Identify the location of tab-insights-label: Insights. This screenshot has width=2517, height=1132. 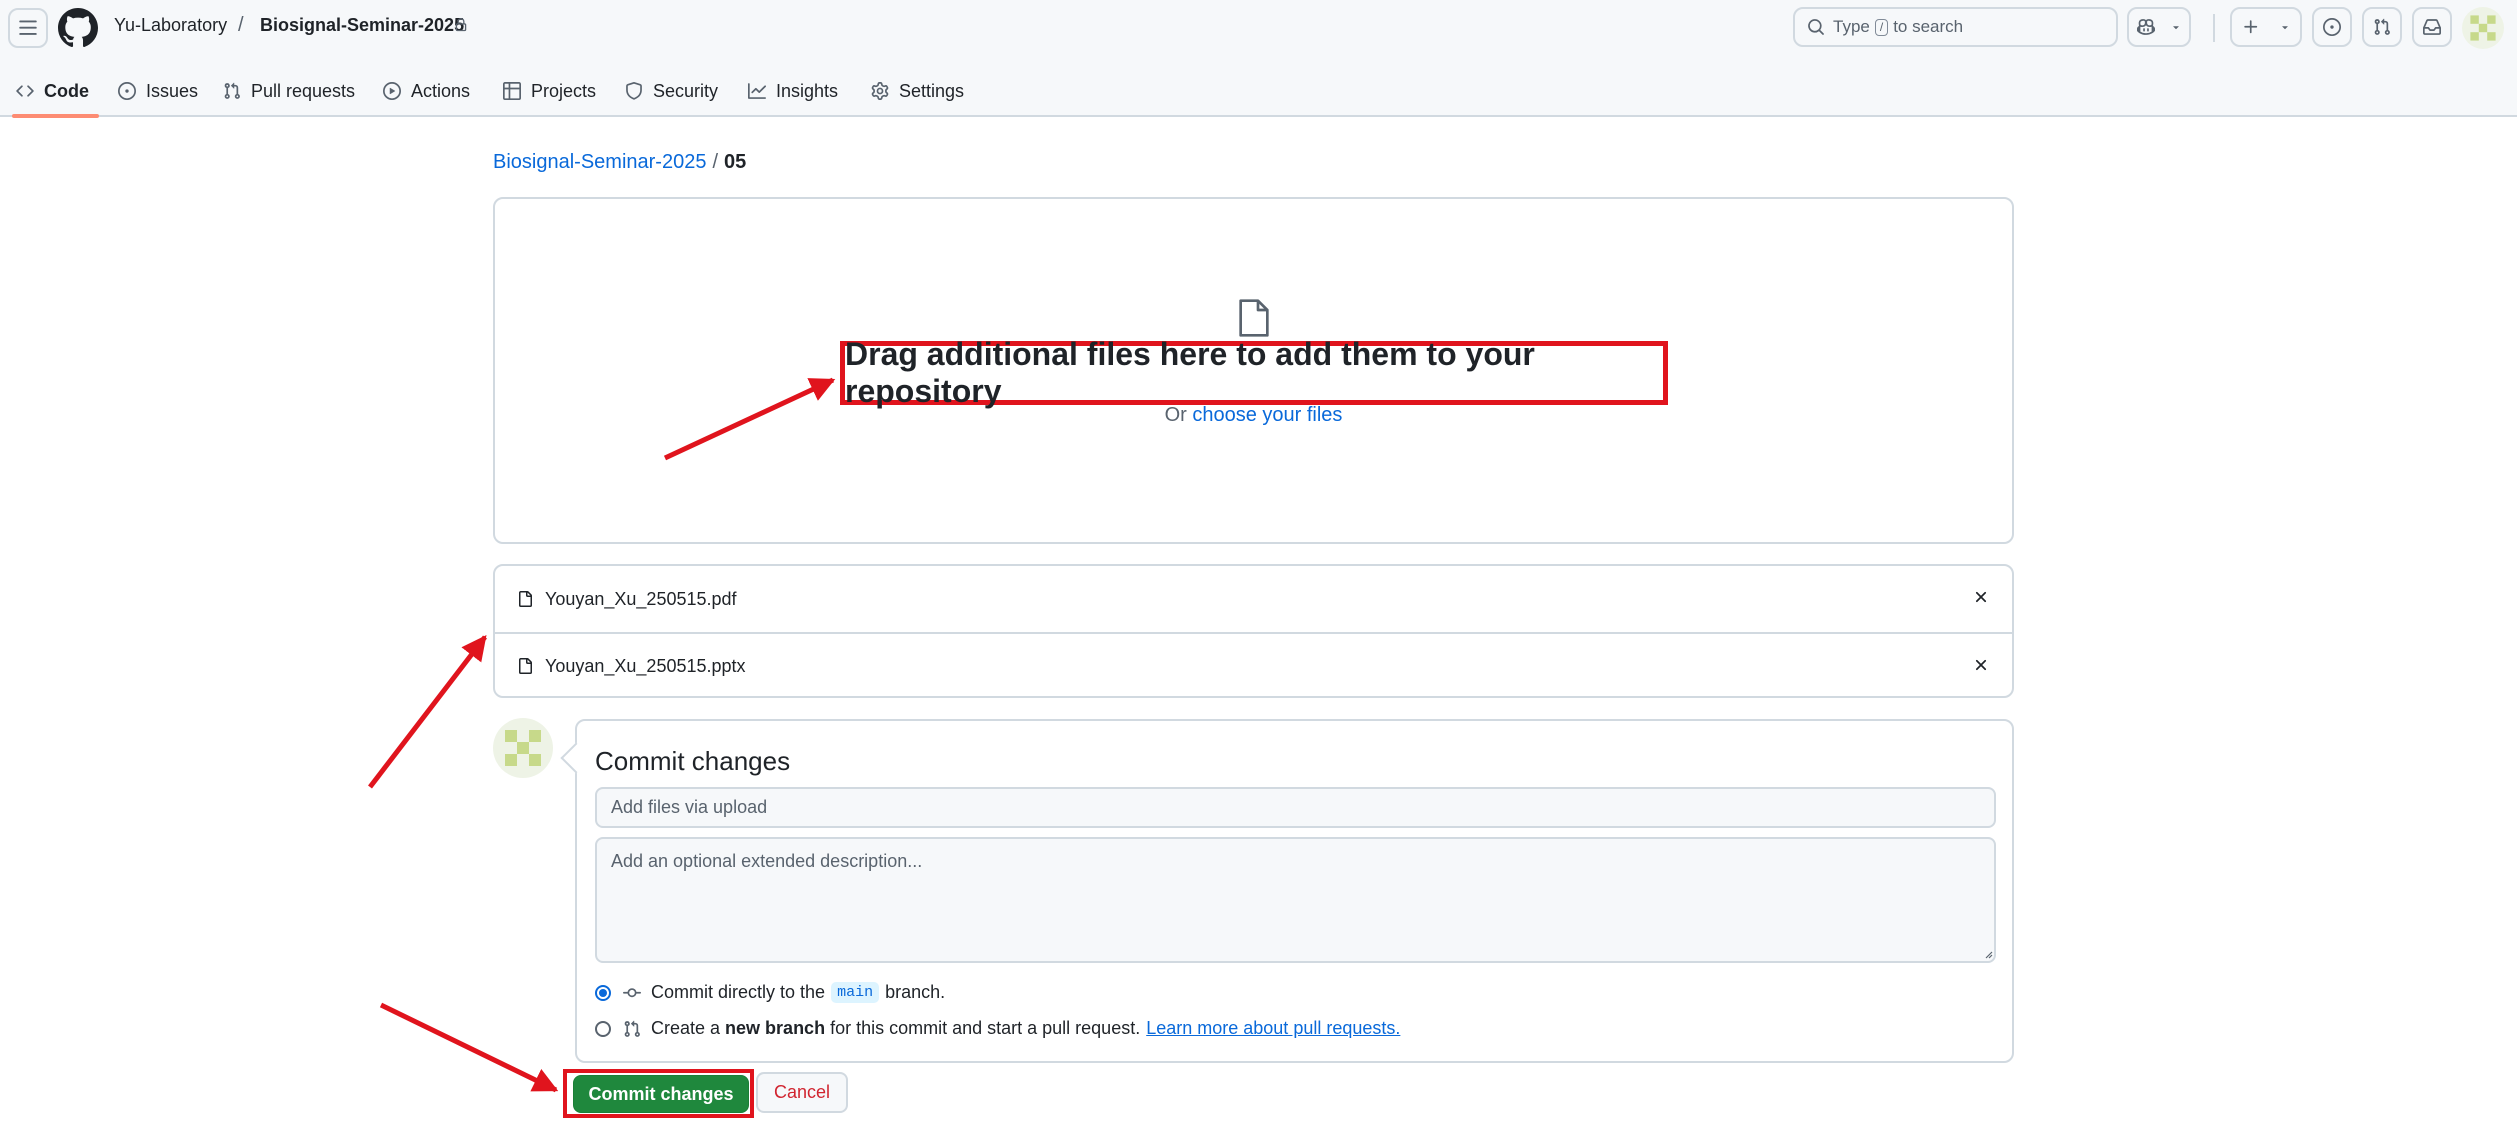
(807, 90).